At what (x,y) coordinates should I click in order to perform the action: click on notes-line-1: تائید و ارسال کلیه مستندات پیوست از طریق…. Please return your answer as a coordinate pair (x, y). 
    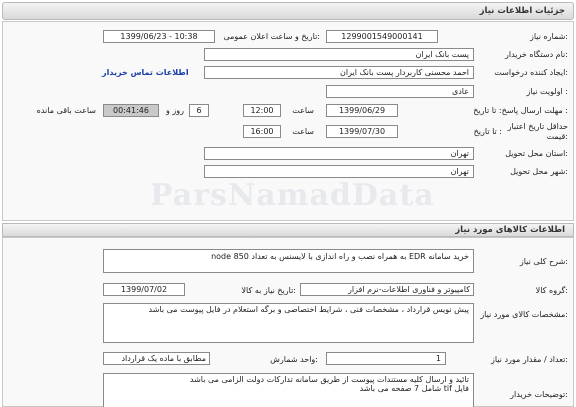
    Looking at the image, I should click on (329, 379).